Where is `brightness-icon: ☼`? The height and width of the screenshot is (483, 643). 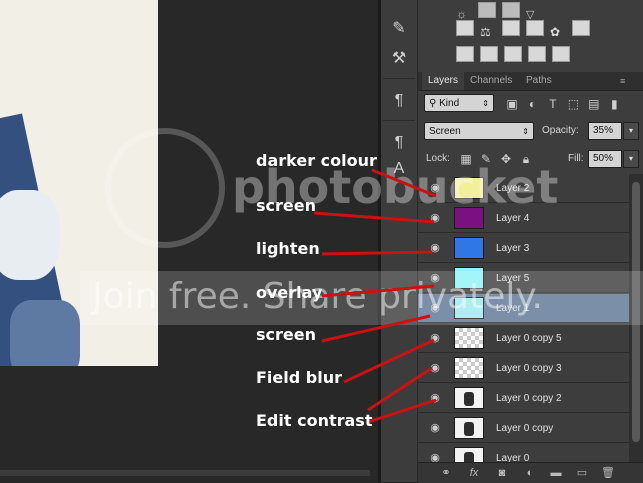 brightness-icon: ☼ is located at coordinates (464, 14).